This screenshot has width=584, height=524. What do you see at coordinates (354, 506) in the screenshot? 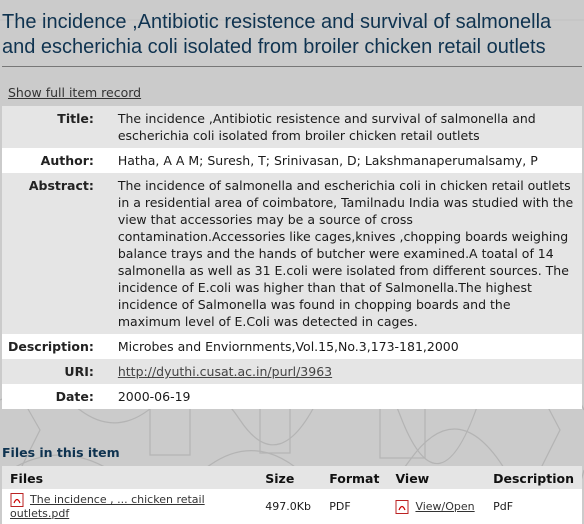
I see `file-format: PDF` at bounding box center [354, 506].